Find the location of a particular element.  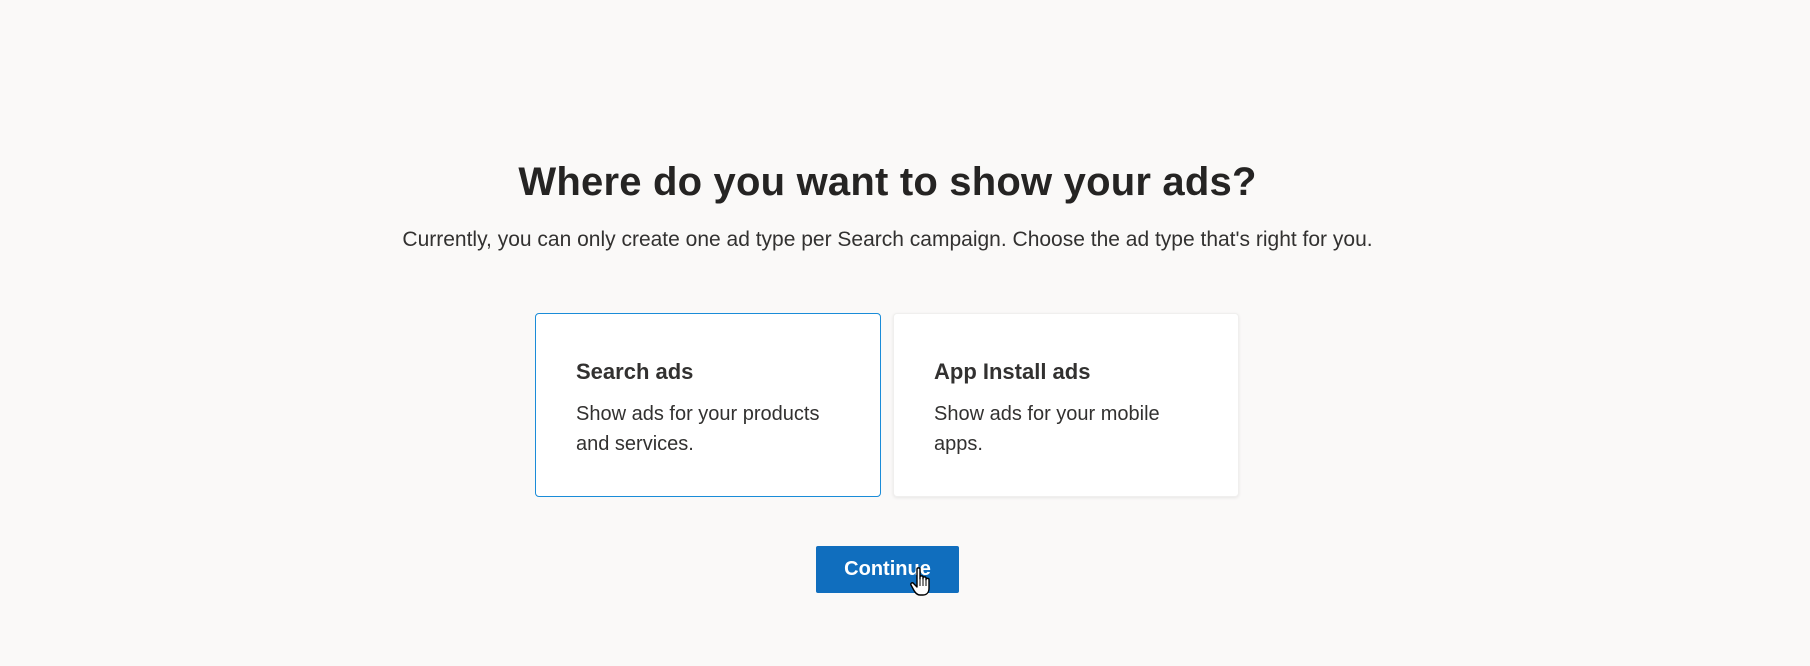

option-description: Show ads for your mobile apps. is located at coordinates (1047, 429).